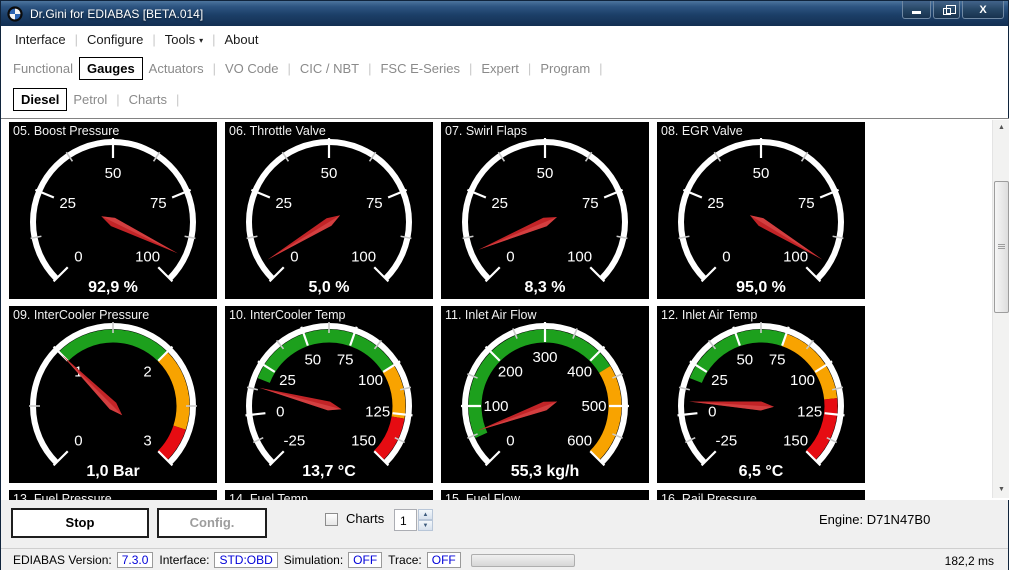 This screenshot has width=1009, height=570. Describe the element at coordinates (90, 99) in the screenshot. I see `tab-petrol: Petrol` at that location.